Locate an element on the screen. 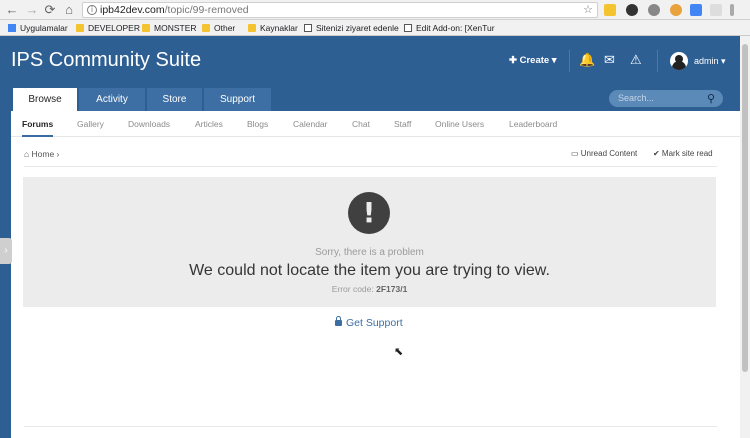 The image size is (750, 438). subnav-calendar: Calendar is located at coordinates (310, 124).